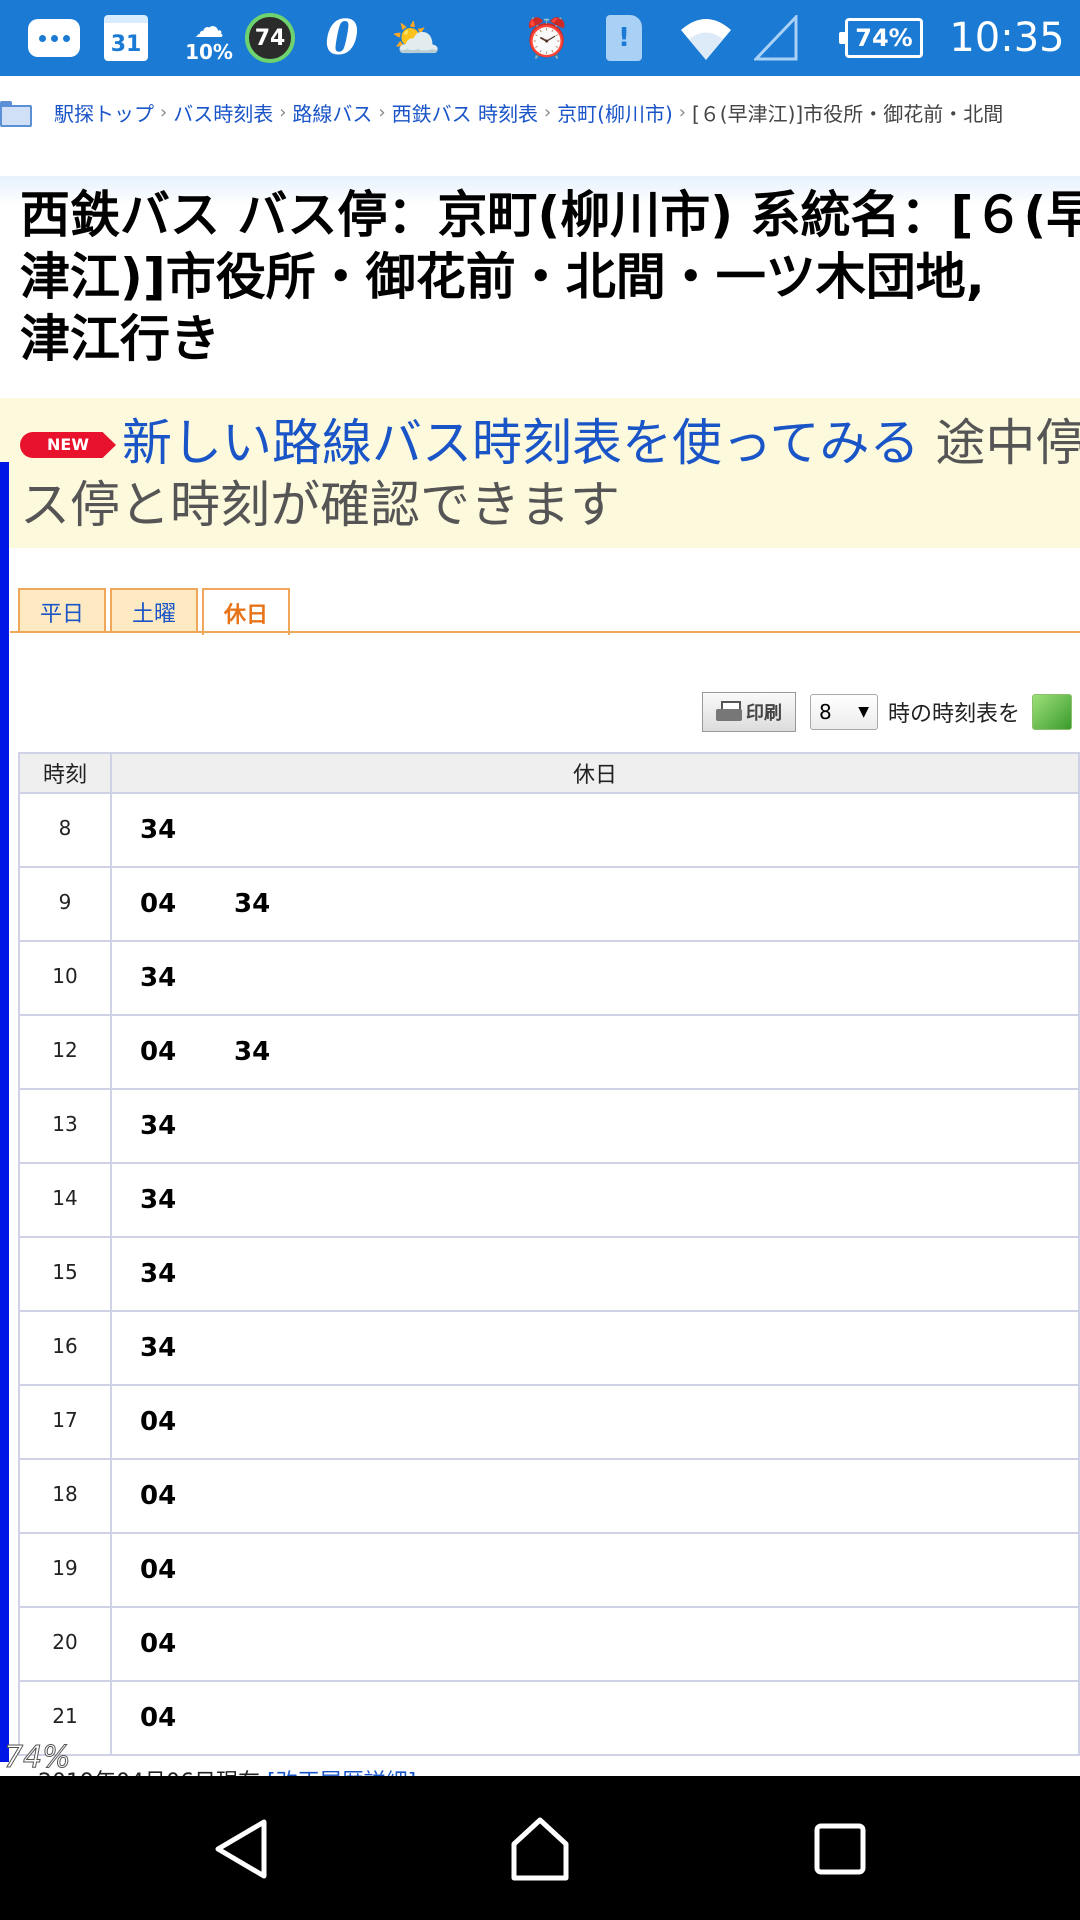 The image size is (1080, 1920). What do you see at coordinates (4, 1112) in the screenshot?
I see `left-accent-bar` at bounding box center [4, 1112].